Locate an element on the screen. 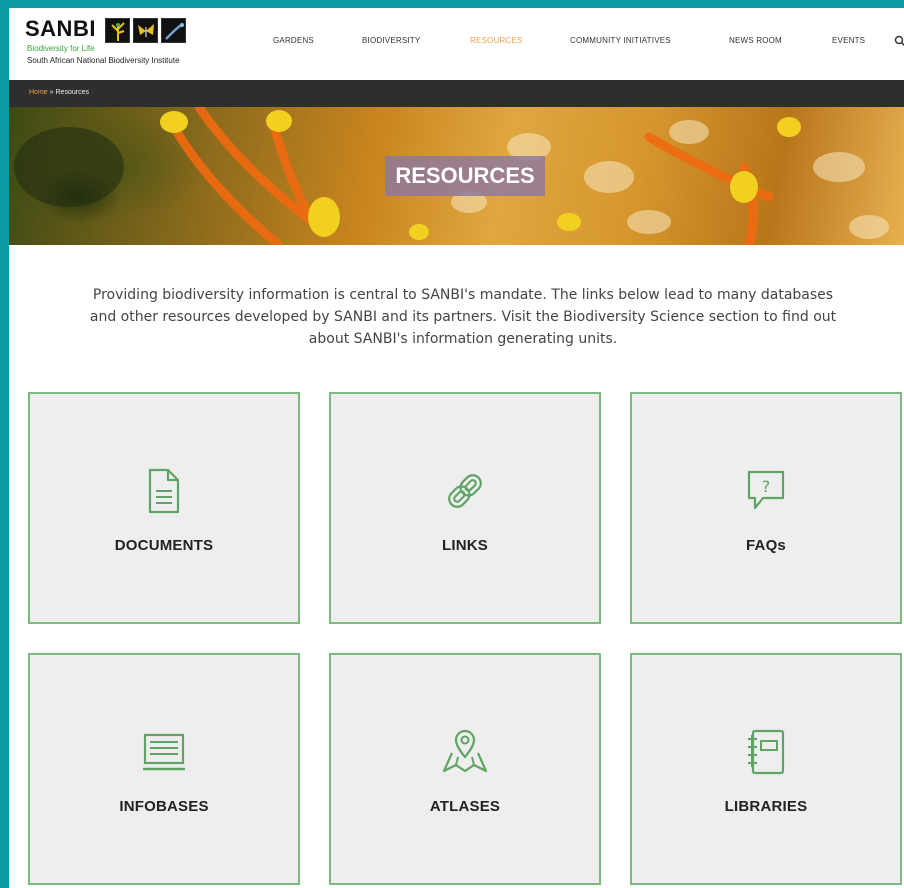 The width and height of the screenshot is (904, 888). nav-gardens: GARDENS is located at coordinates (293, 40).